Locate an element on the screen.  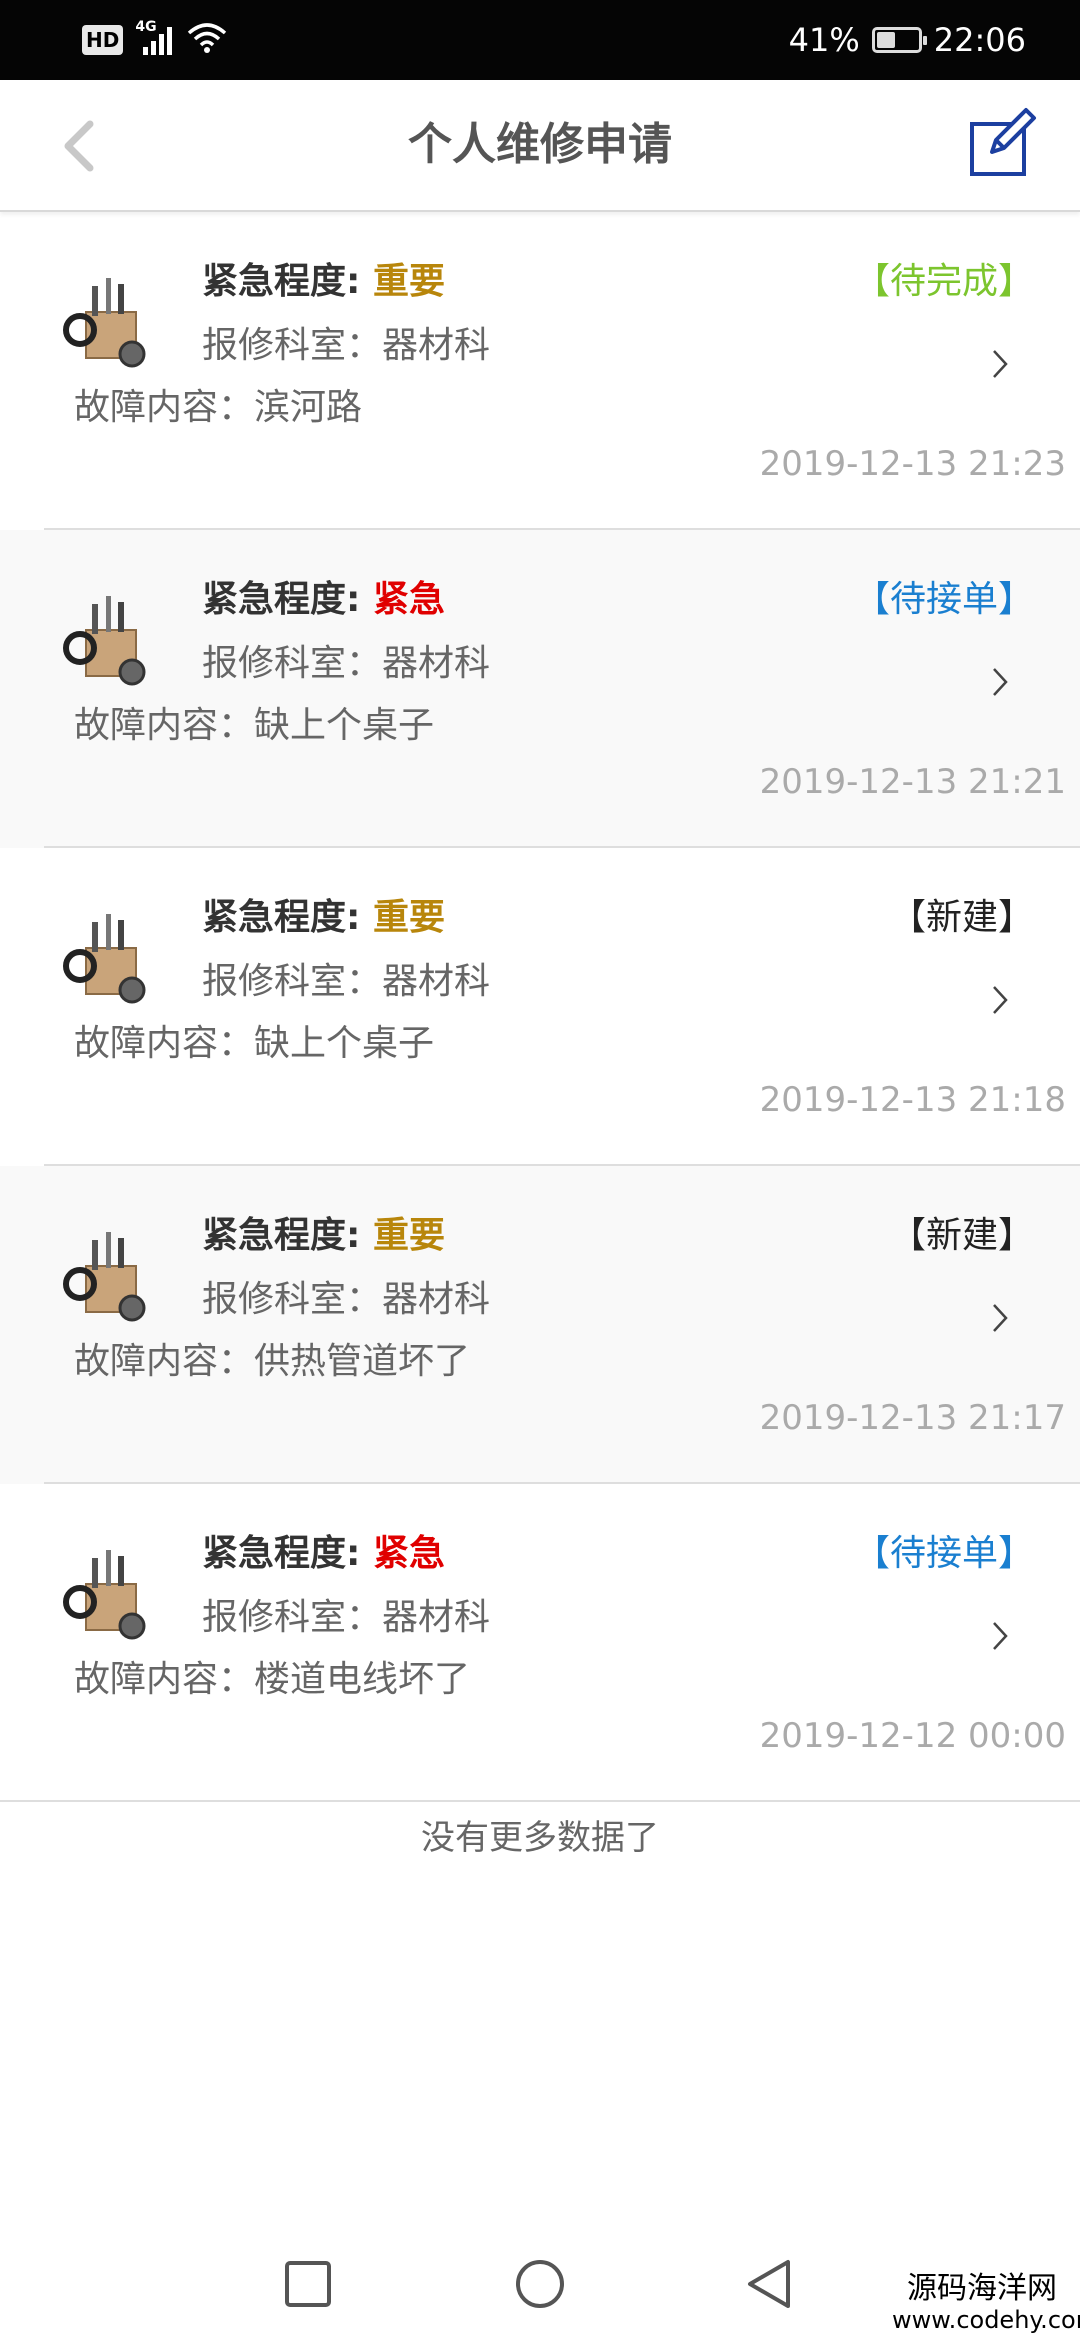
fault-content: 故障内容：滨河路 is located at coordinates (218, 404).